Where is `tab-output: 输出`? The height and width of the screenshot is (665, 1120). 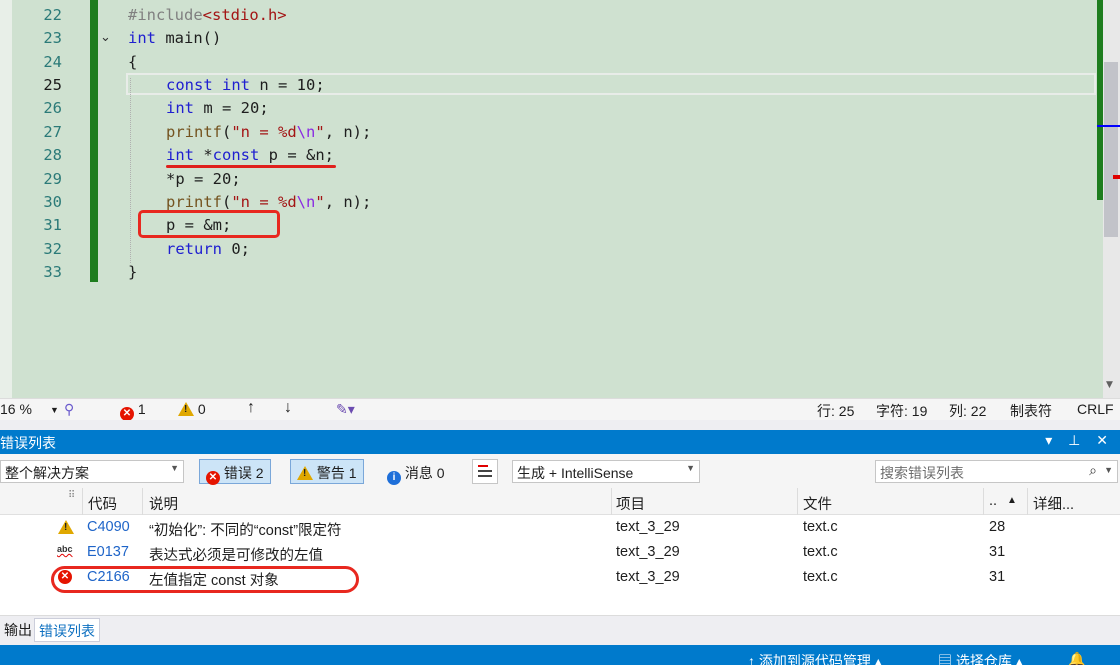
tab-output: 输出 is located at coordinates (18, 630).